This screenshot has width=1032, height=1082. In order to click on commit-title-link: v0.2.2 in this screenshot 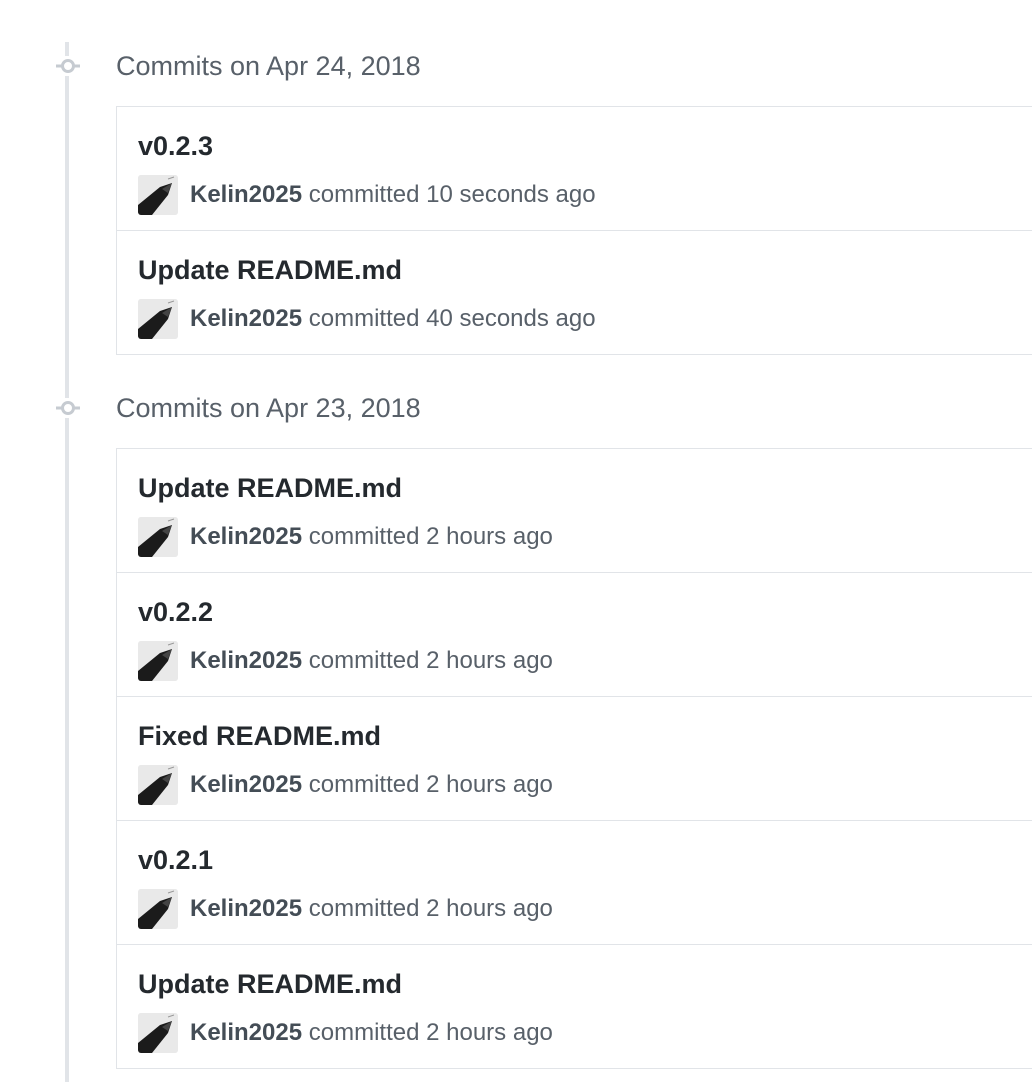, I will do `click(175, 612)`.